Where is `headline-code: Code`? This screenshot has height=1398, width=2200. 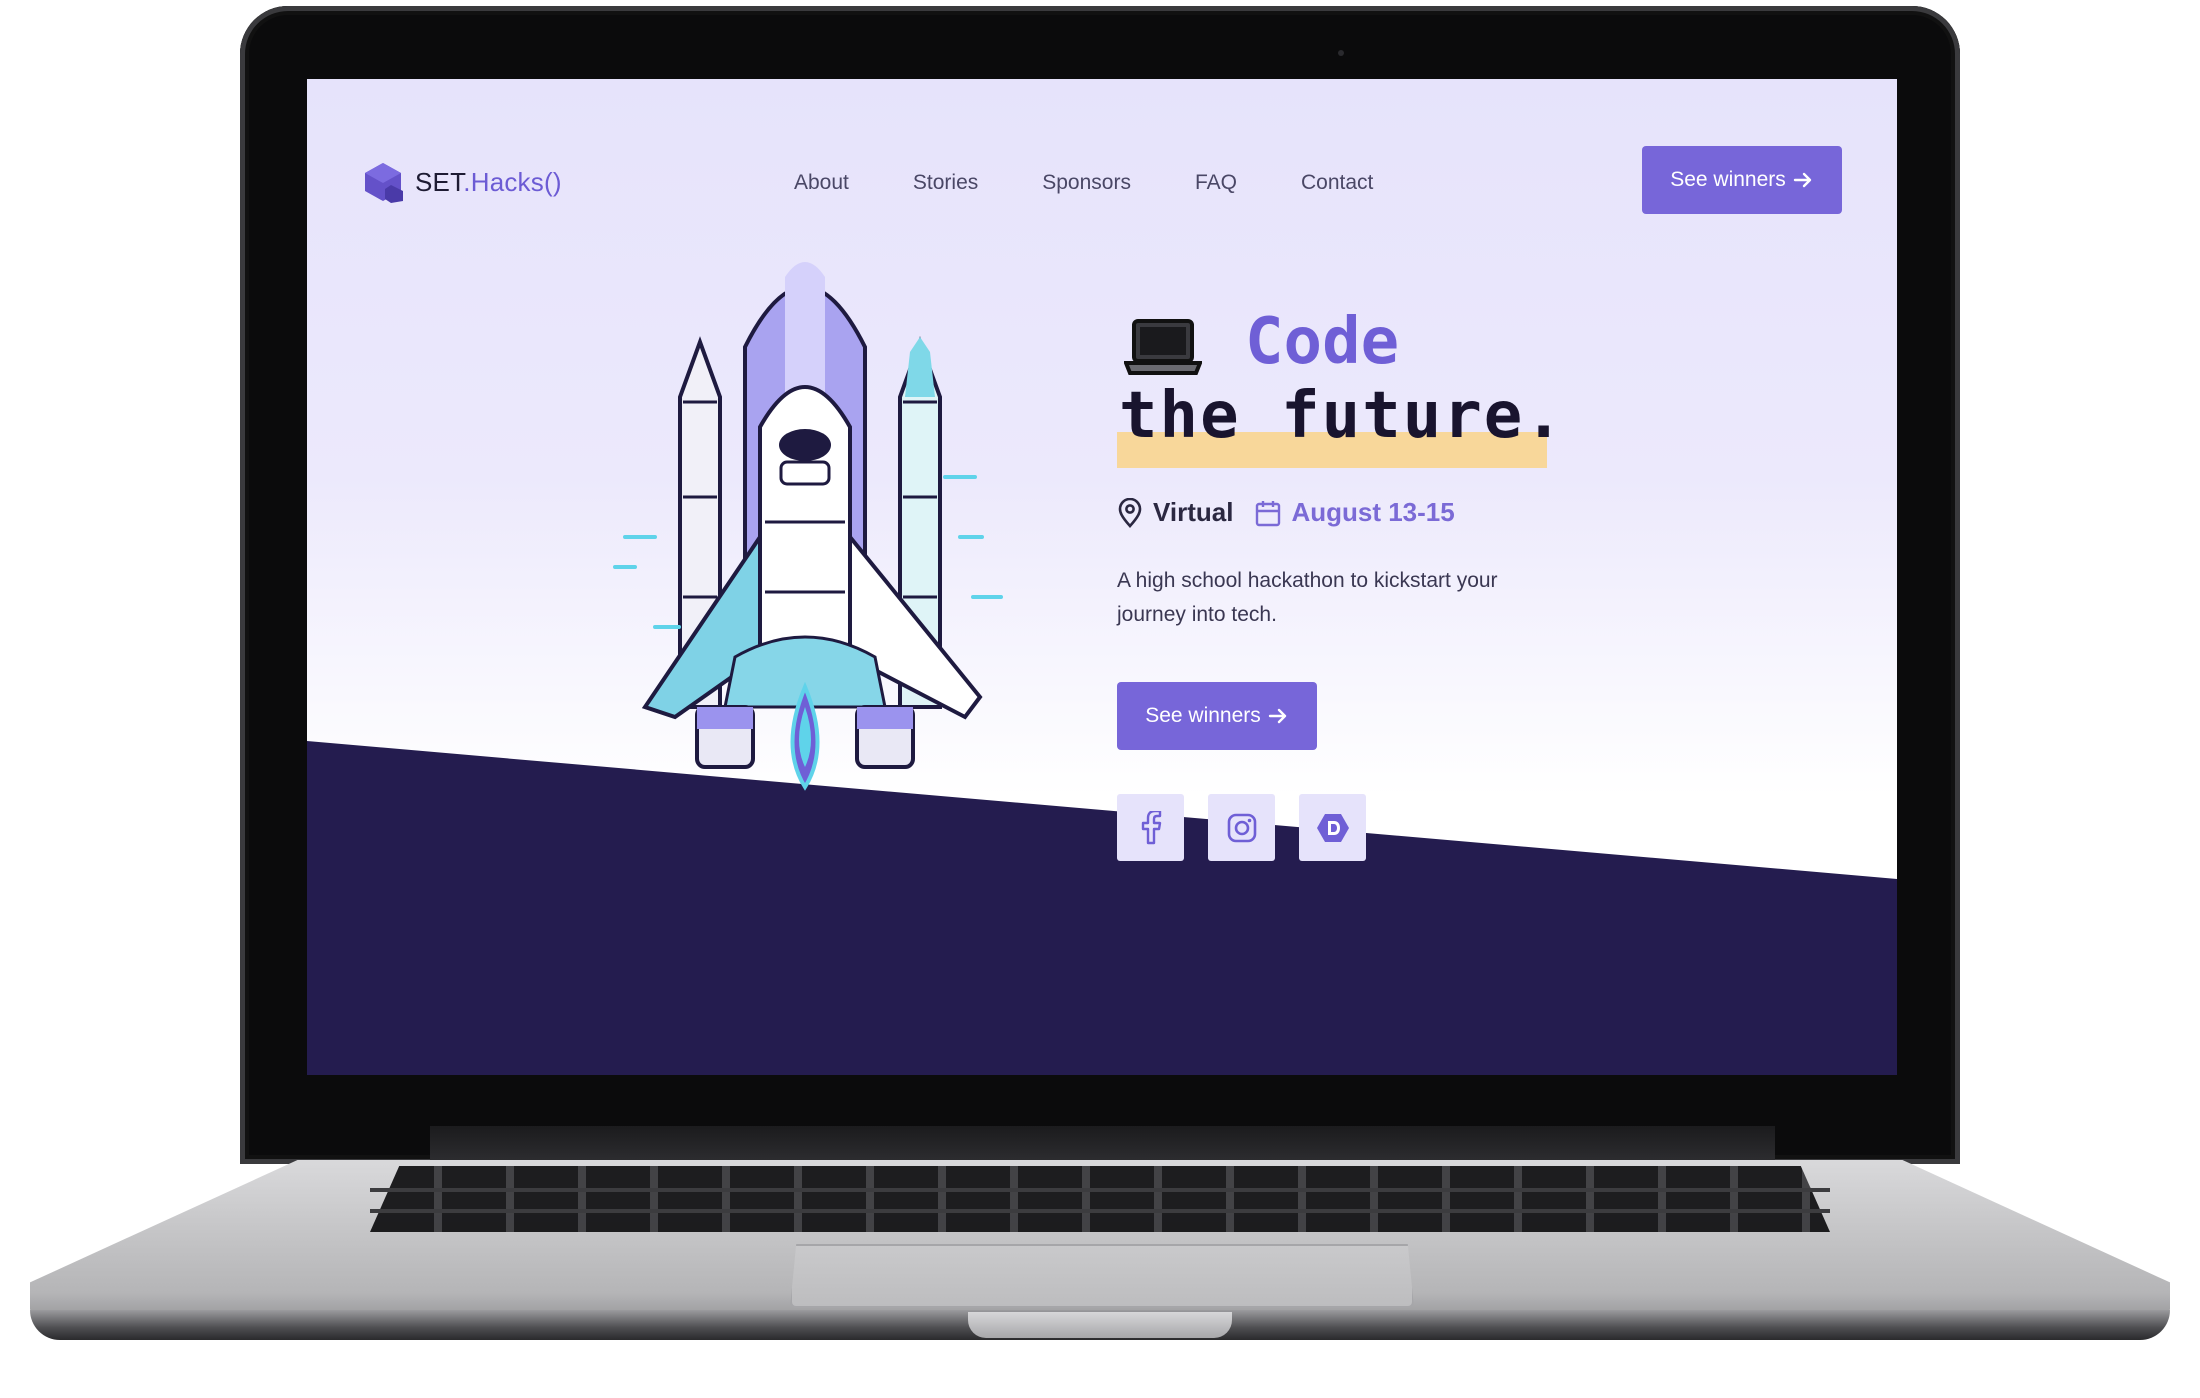 headline-code: Code is located at coordinates (1322, 342).